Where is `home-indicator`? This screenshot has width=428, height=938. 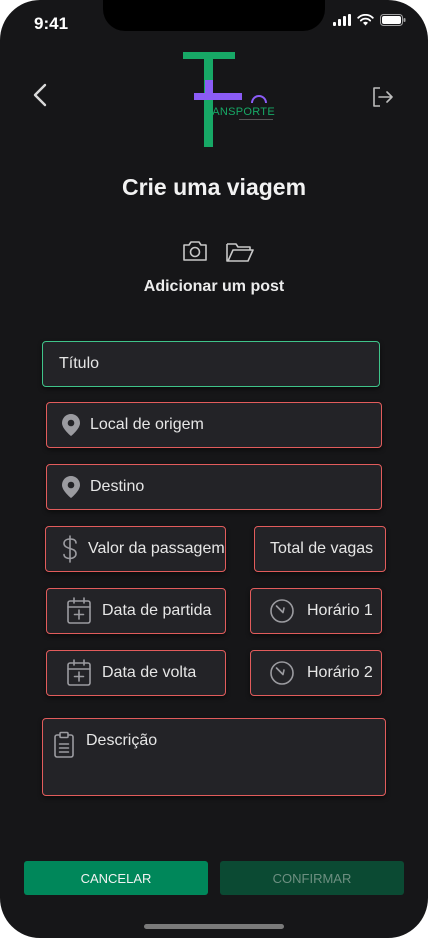
home-indicator is located at coordinates (214, 926).